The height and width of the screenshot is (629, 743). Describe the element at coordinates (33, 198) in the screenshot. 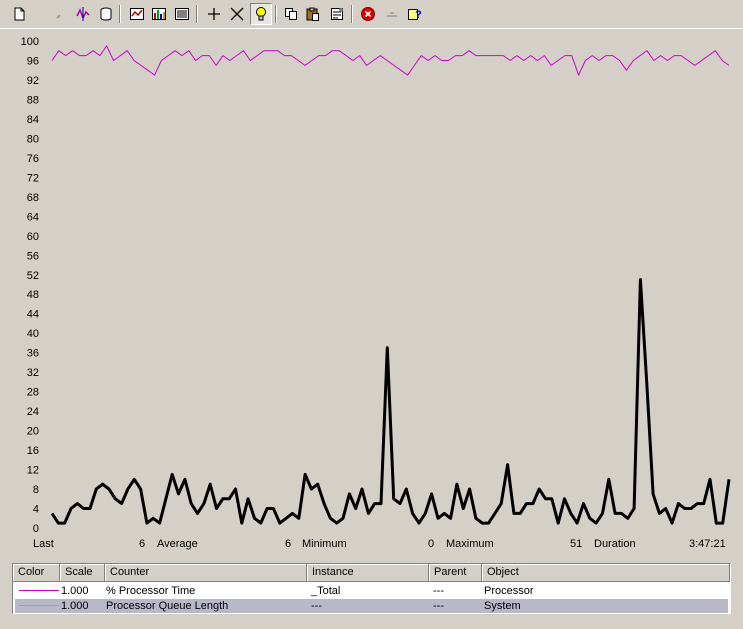

I see `y-axis-tick-label: 68` at that location.